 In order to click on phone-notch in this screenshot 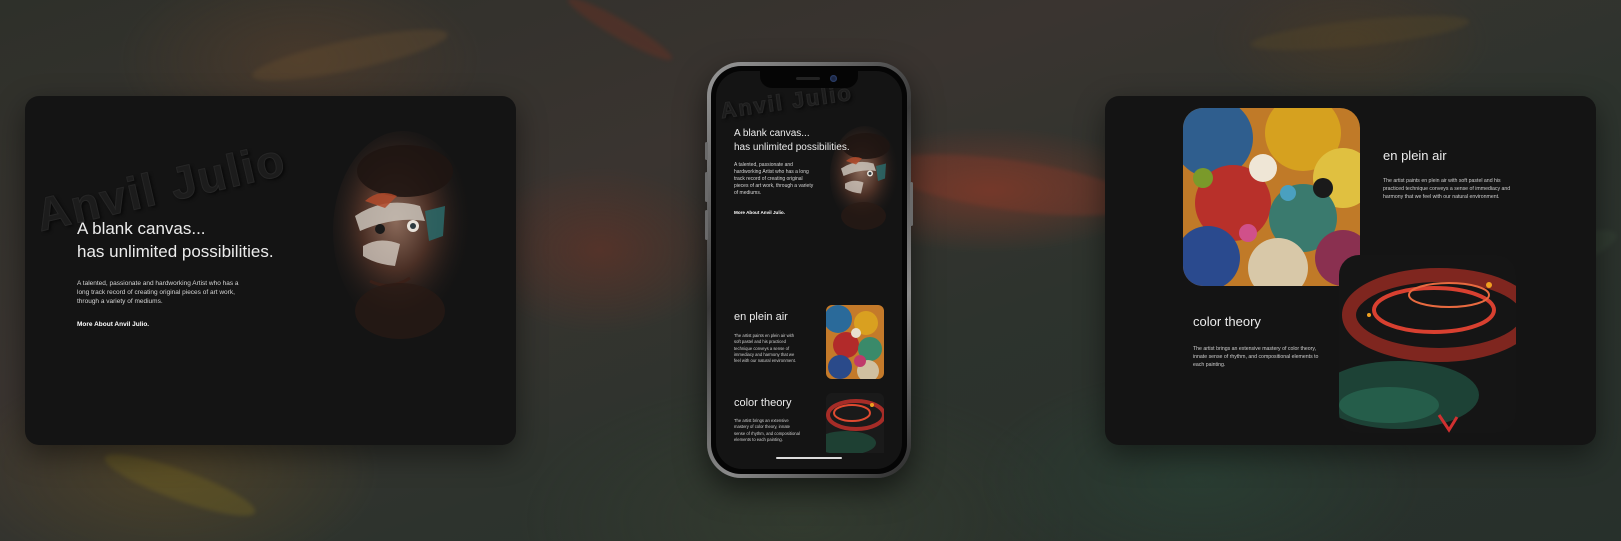, I will do `click(809, 79)`.